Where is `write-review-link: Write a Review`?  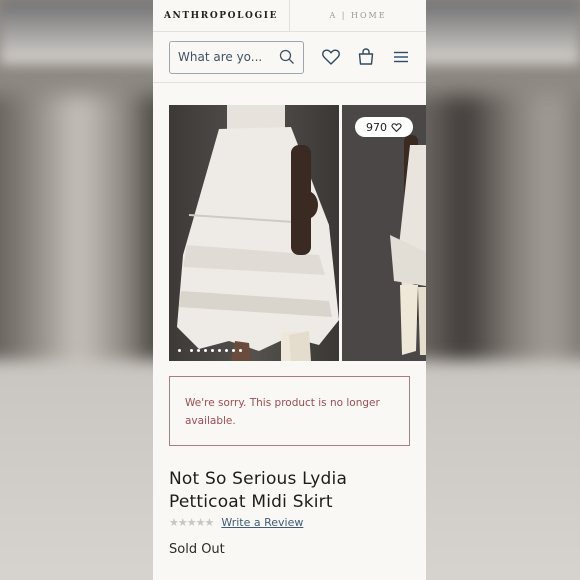
write-review-link: Write a Review is located at coordinates (262, 522).